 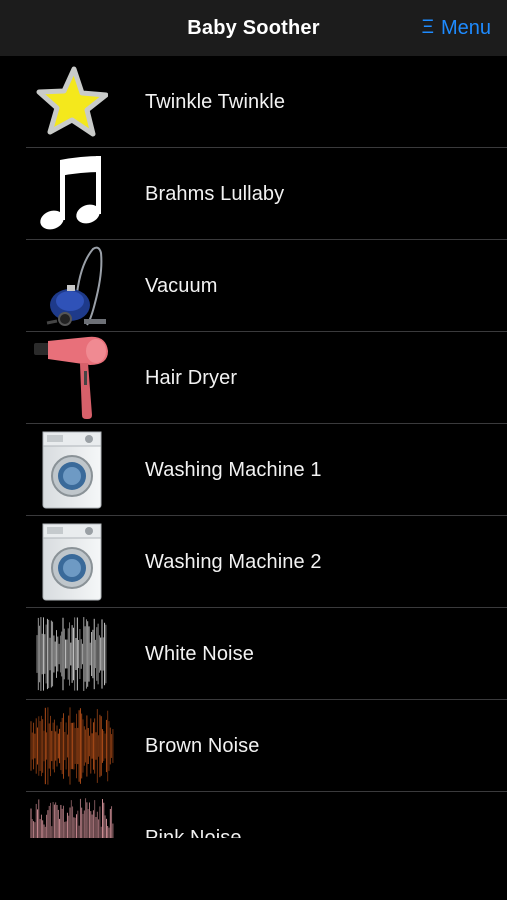 I want to click on sound-label: Hair Dryer, so click(x=191, y=377).